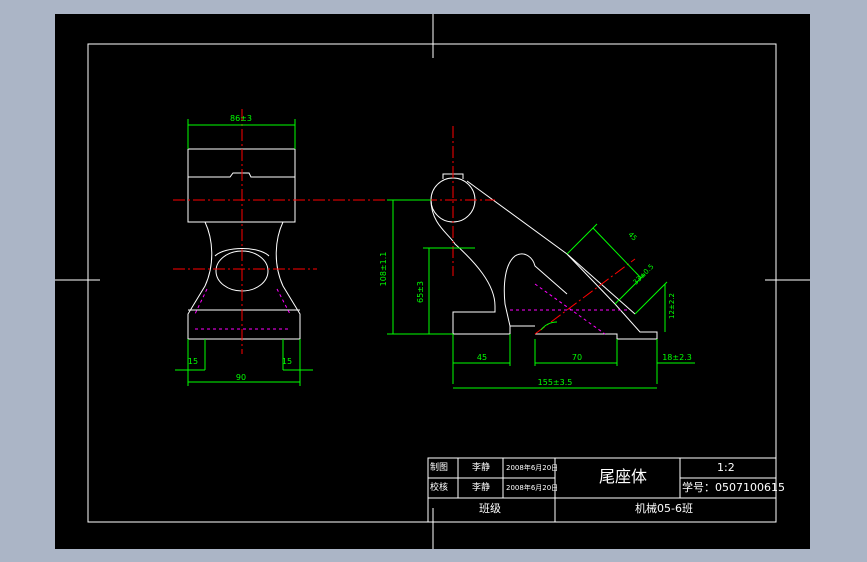 The height and width of the screenshot is (562, 867). Describe the element at coordinates (439, 468) in the screenshot. I see `tb-row1-label: 制图` at that location.